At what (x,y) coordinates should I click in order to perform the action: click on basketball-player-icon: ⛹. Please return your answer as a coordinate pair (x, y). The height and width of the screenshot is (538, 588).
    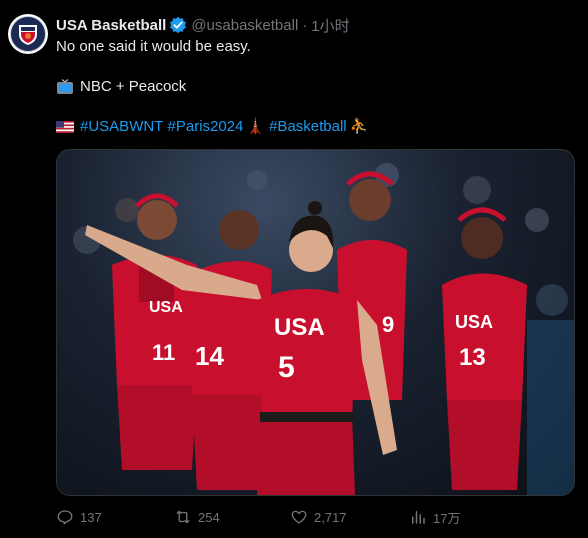
    Looking at the image, I should click on (359, 126).